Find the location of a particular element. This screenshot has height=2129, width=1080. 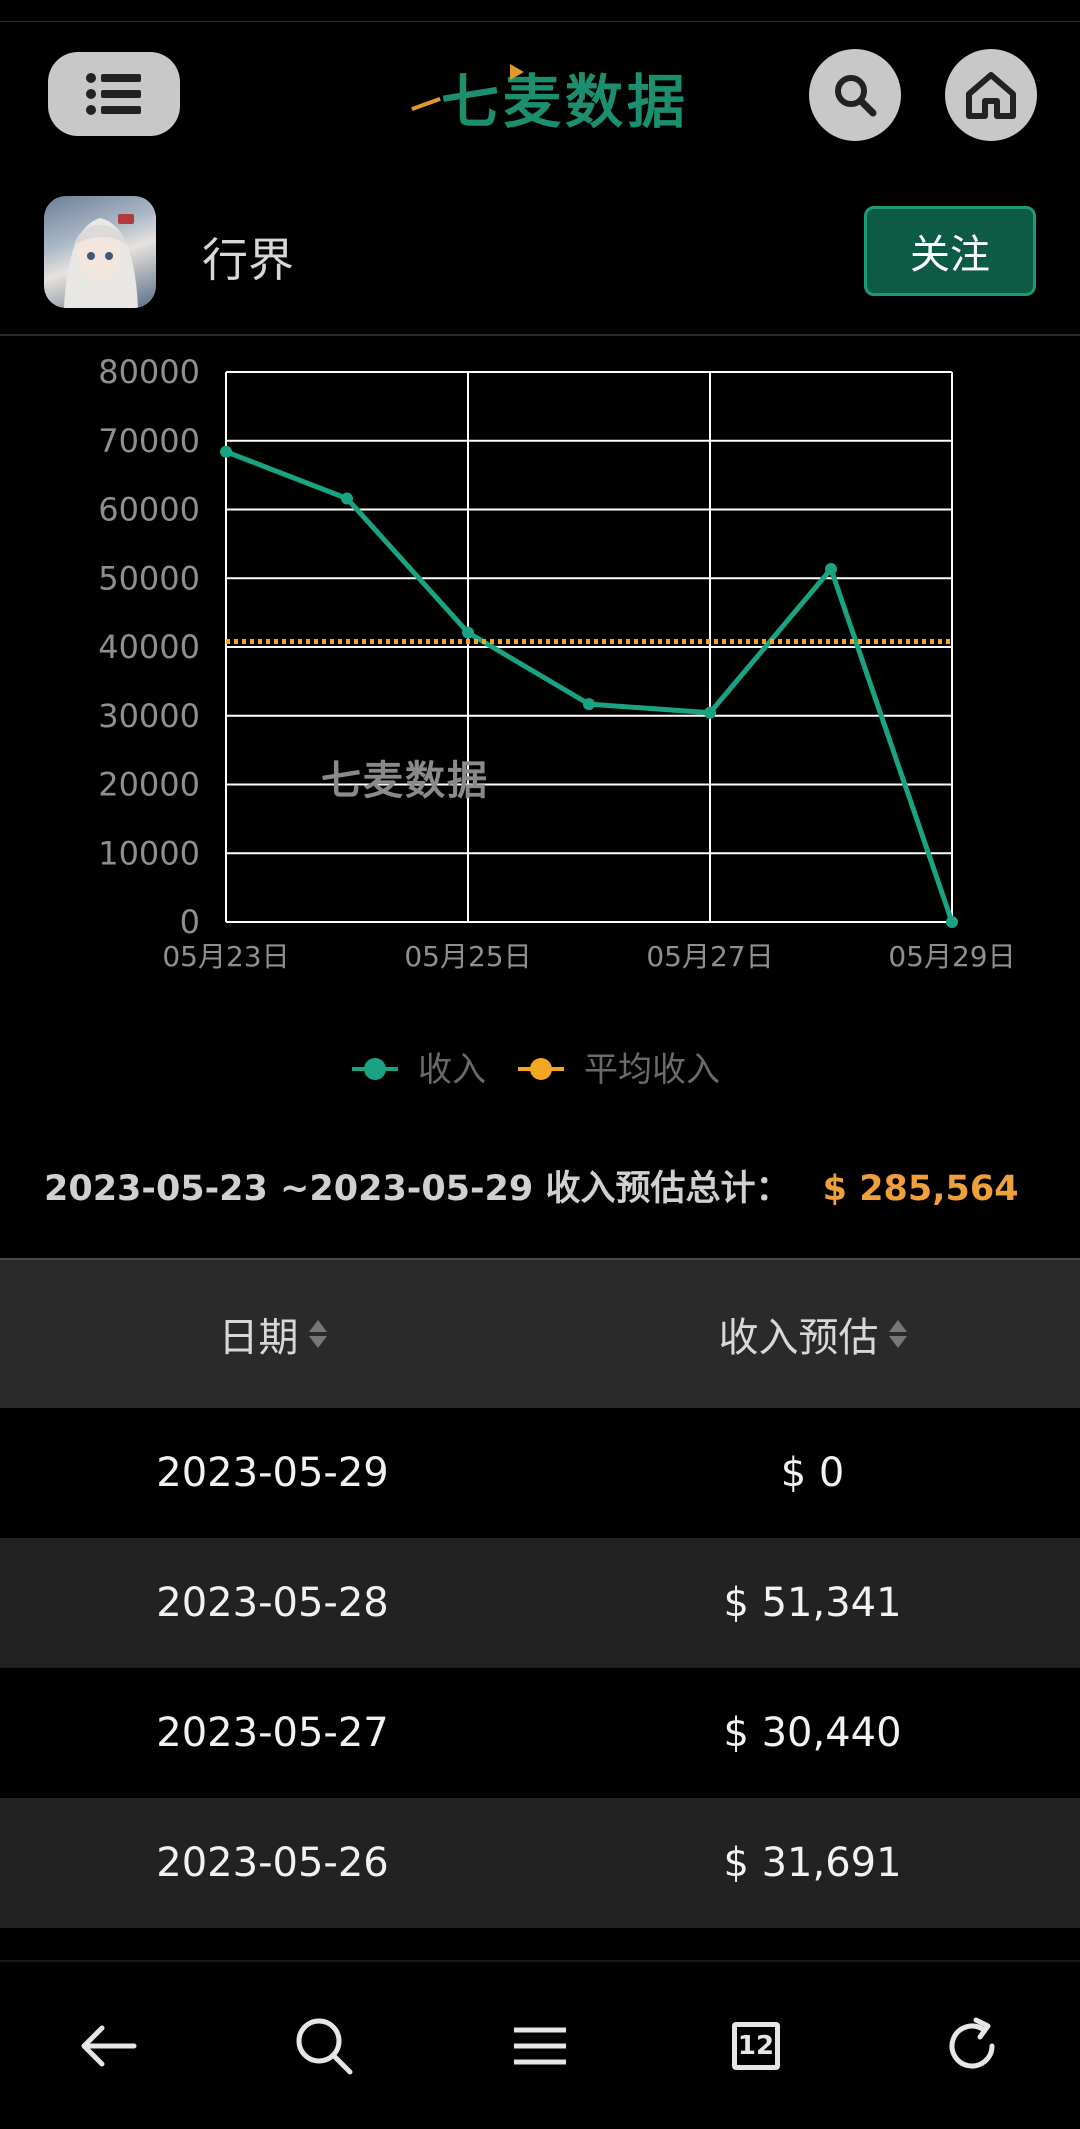

app-icon is located at coordinates (100, 252).